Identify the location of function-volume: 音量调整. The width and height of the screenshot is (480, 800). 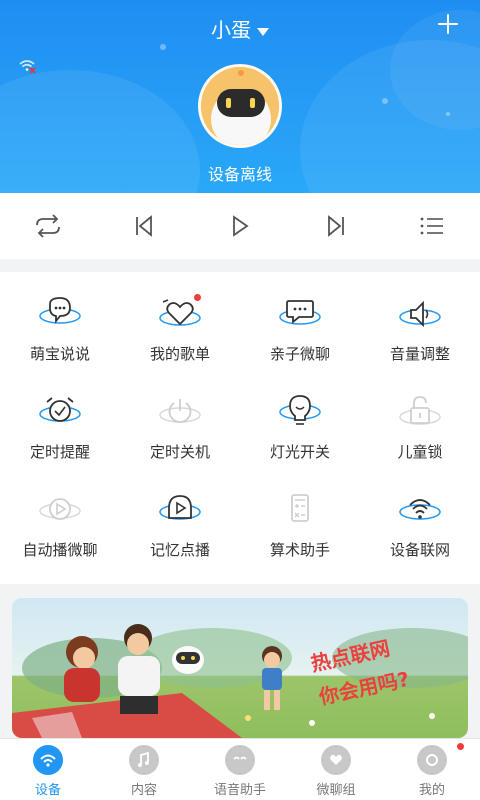
(420, 321).